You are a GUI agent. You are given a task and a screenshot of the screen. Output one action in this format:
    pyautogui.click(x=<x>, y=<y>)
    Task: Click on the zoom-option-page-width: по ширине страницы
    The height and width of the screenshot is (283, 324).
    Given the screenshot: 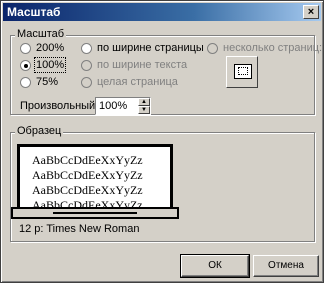 What is the action you would take?
    pyautogui.click(x=142, y=48)
    